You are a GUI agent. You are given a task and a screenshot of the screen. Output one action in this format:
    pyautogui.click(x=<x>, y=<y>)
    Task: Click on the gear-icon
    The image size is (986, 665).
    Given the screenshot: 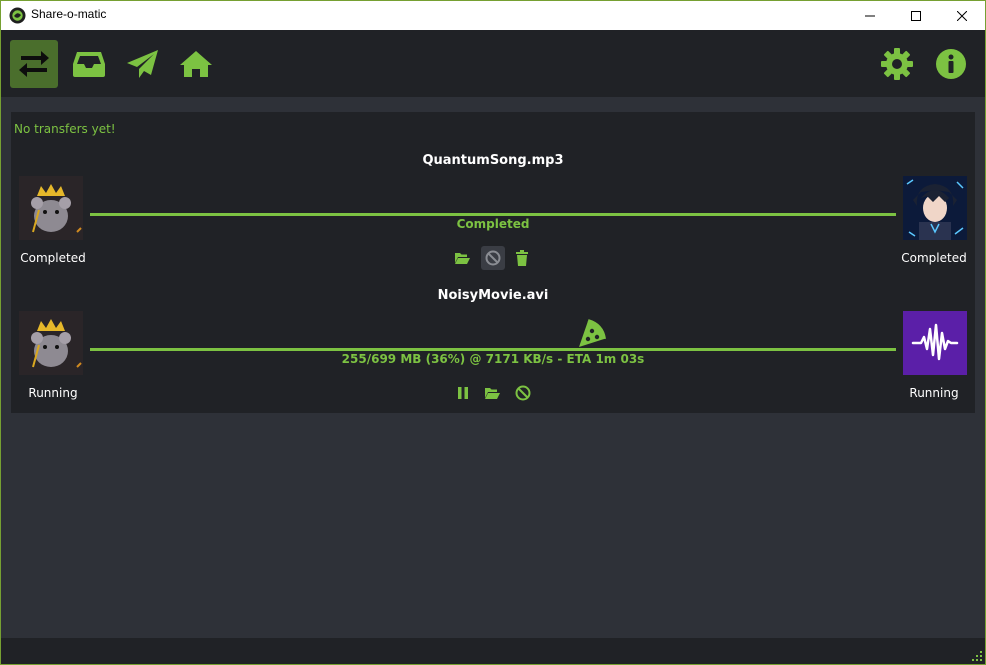 What is the action you would take?
    pyautogui.click(x=897, y=64)
    